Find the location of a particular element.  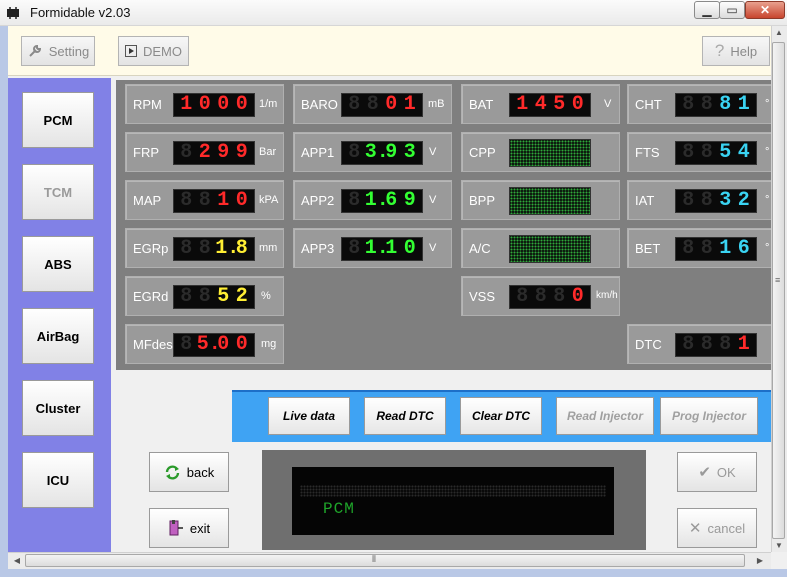

back-button: back is located at coordinates (189, 472).